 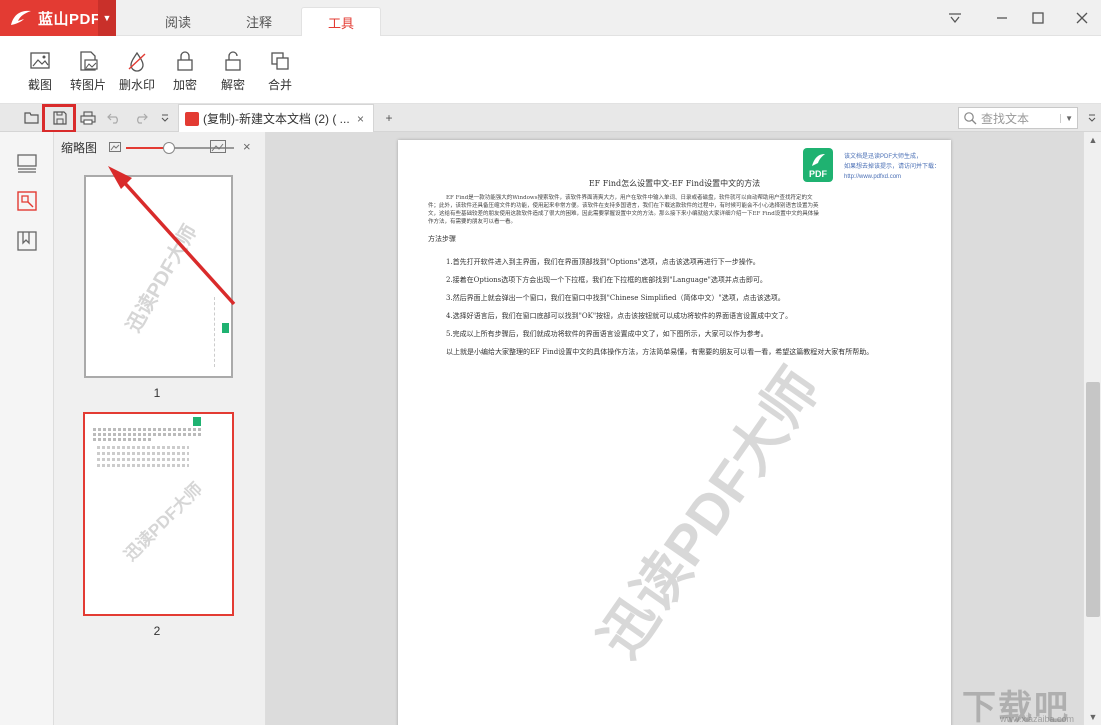 I want to click on search-placeholder: 查找文本, so click(x=1005, y=118).